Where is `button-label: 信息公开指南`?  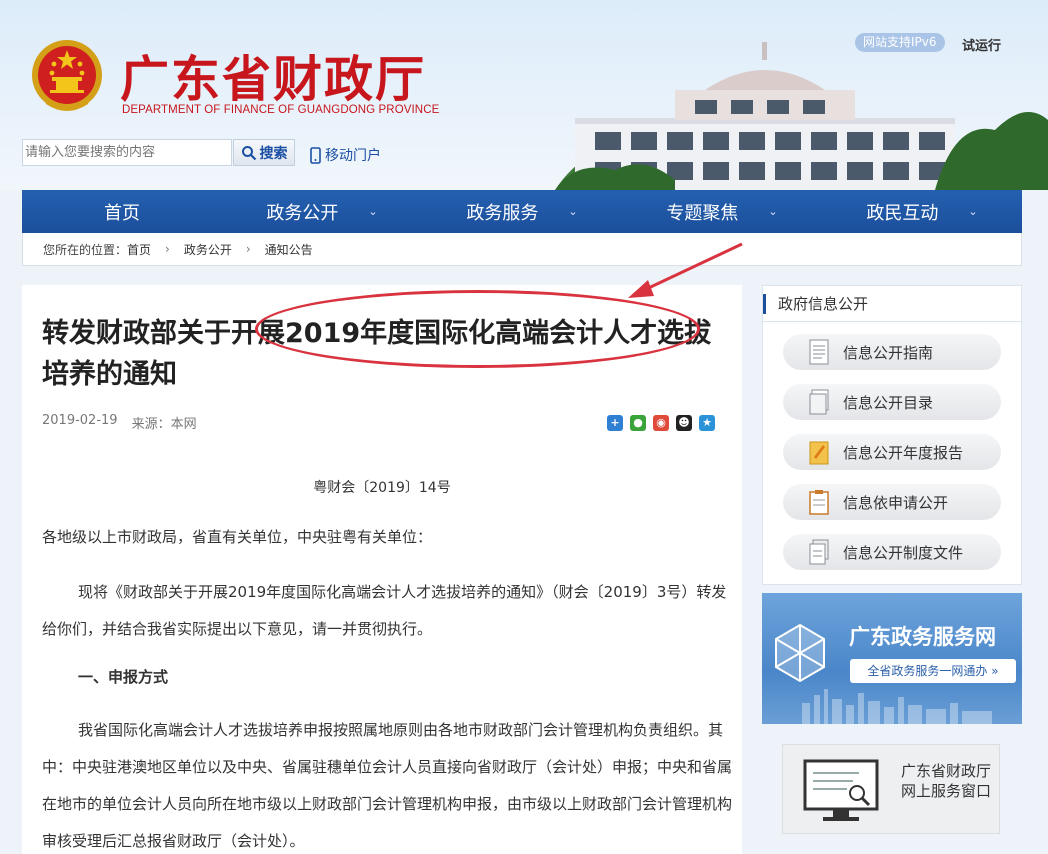 button-label: 信息公开指南 is located at coordinates (888, 352).